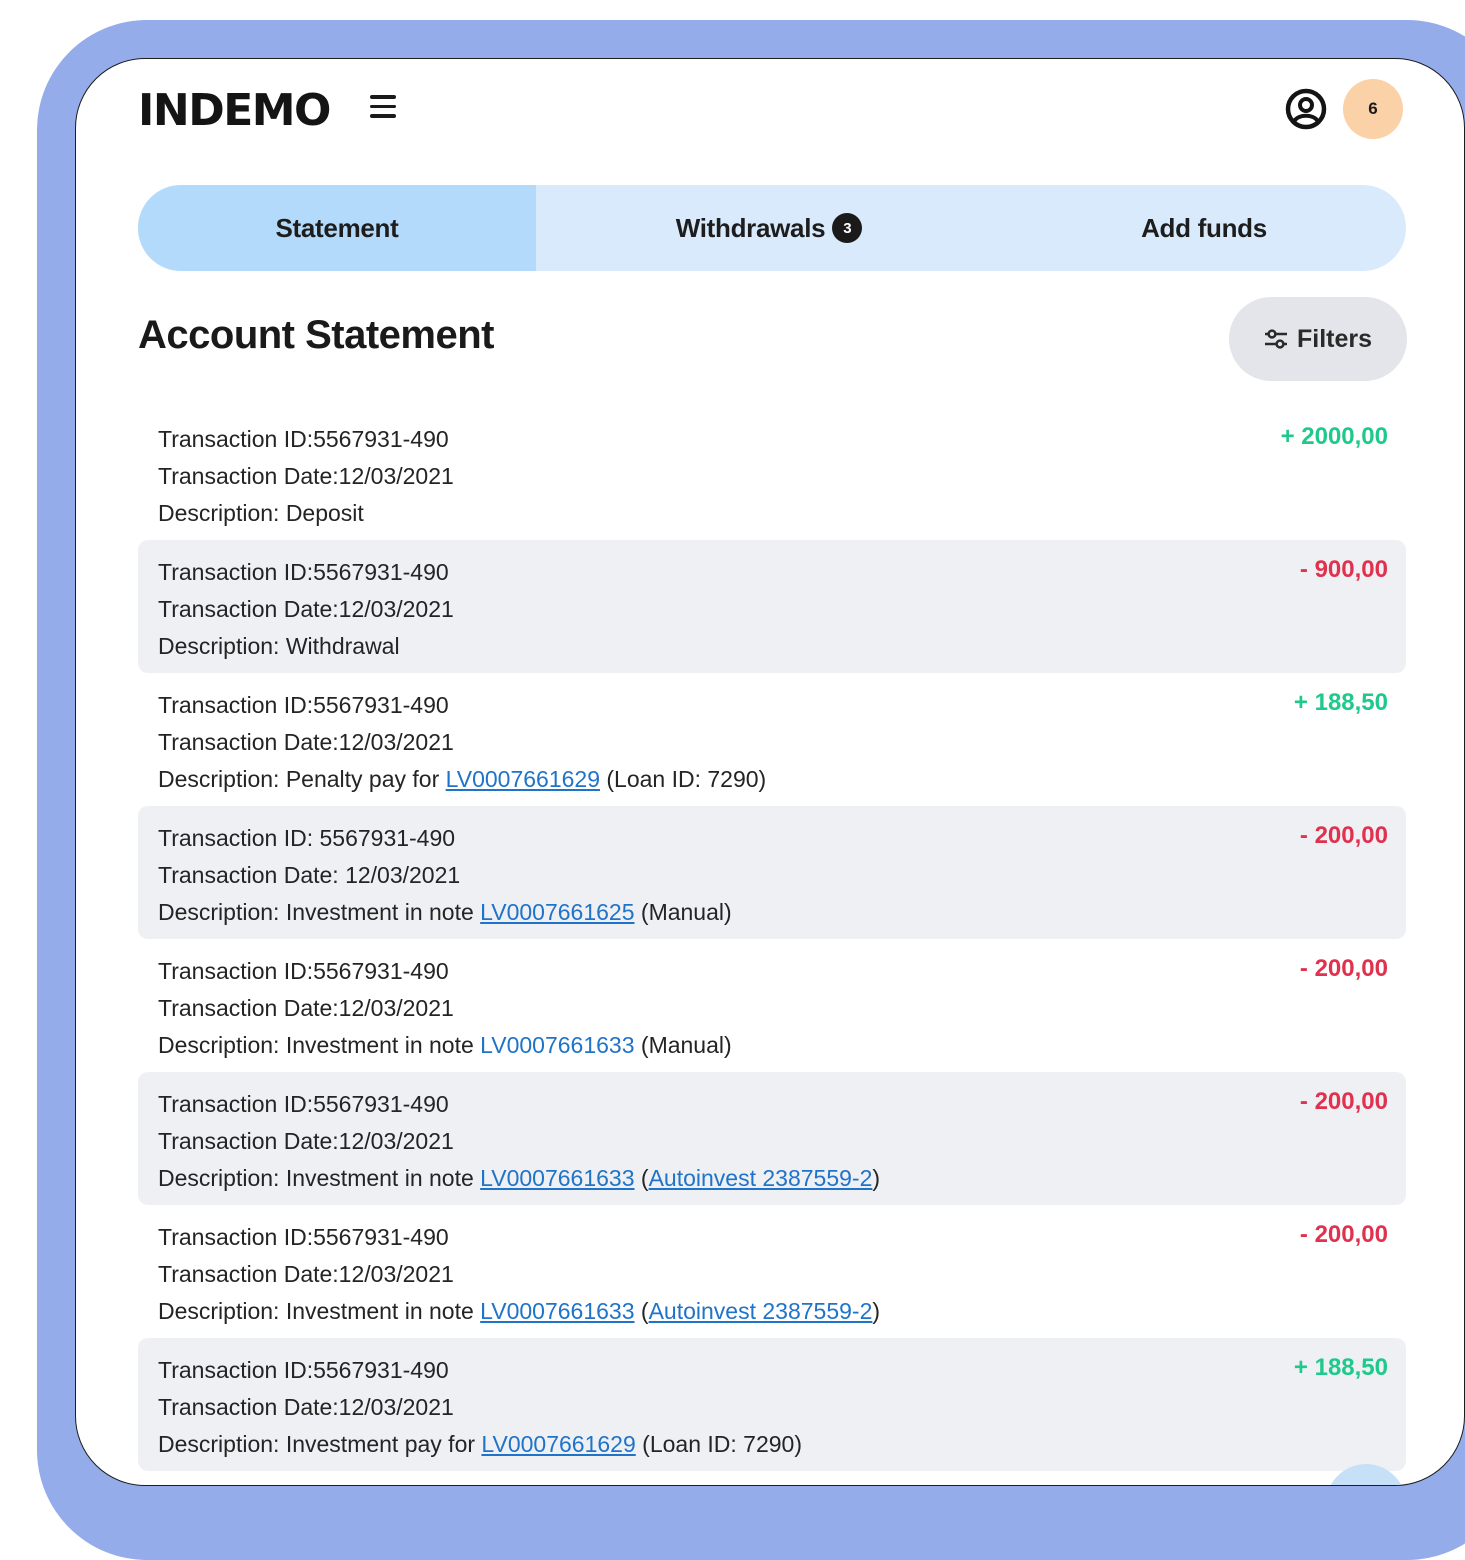 This screenshot has height=1560, width=1465. What do you see at coordinates (1373, 109) in the screenshot?
I see `notification-badge: 6` at bounding box center [1373, 109].